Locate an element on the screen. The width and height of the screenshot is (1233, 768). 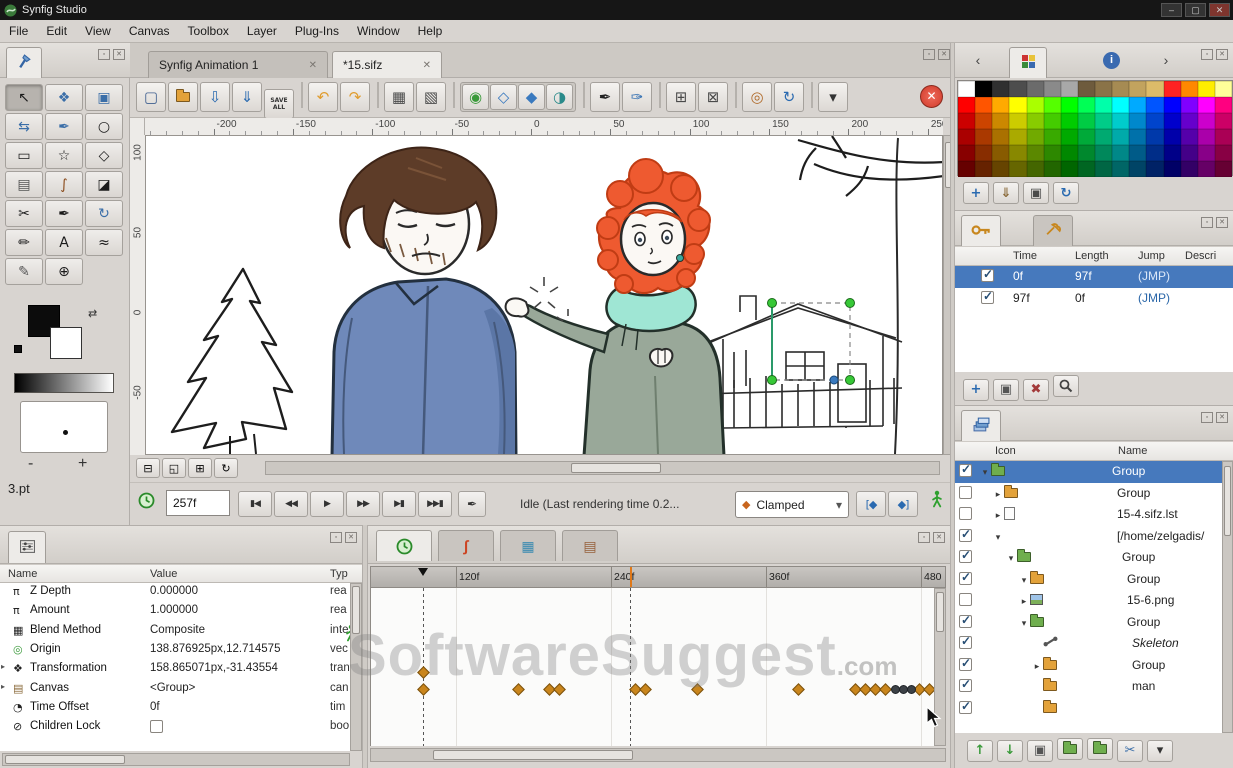
animate-mode-button: ◑ is located at coordinates (559, 97).